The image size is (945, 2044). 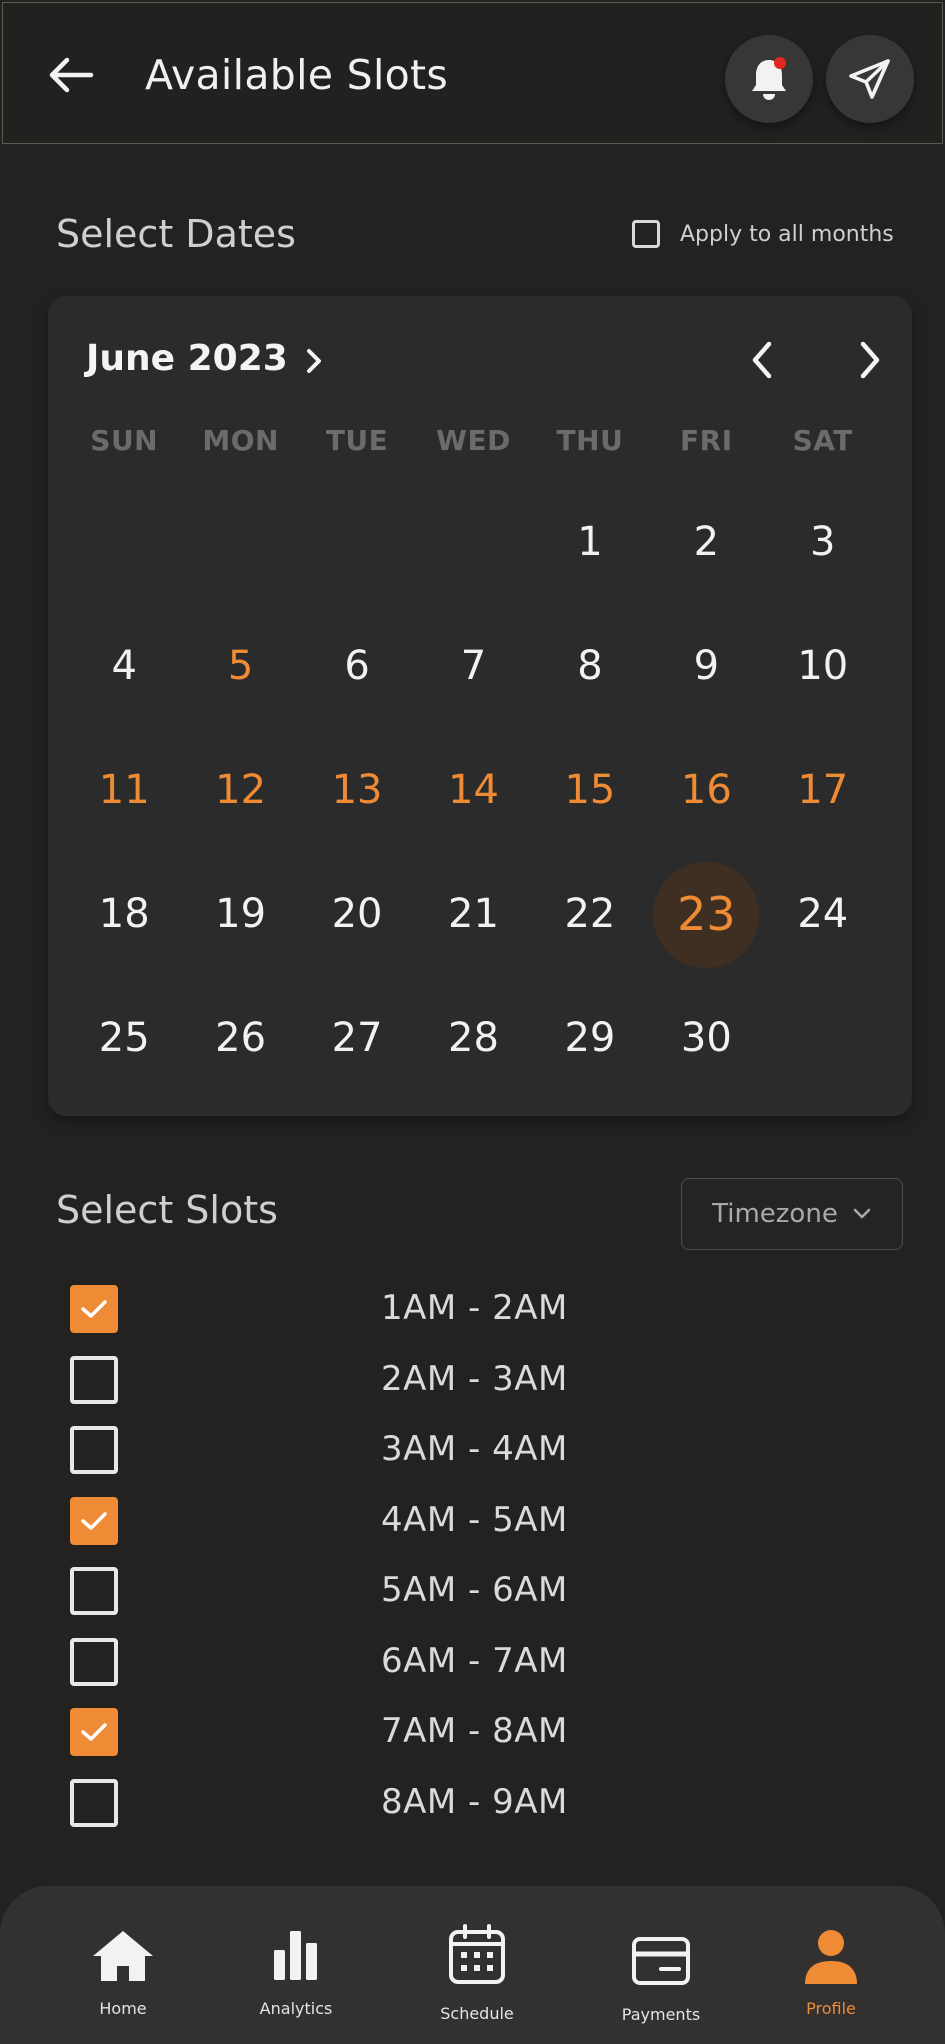 What do you see at coordinates (370, 1458) in the screenshot?
I see `slot-row: 3AM - 4AM` at bounding box center [370, 1458].